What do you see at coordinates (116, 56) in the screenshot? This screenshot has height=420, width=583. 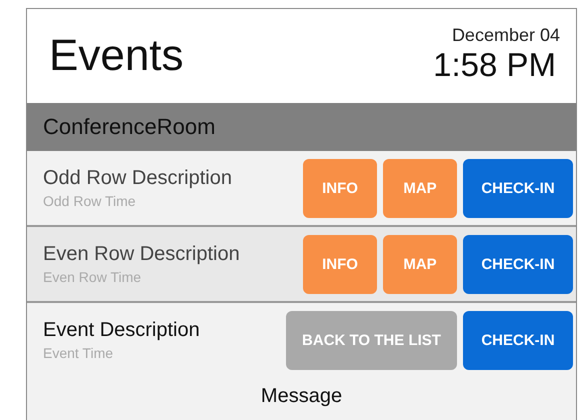 I see `page-title: Events` at bounding box center [116, 56].